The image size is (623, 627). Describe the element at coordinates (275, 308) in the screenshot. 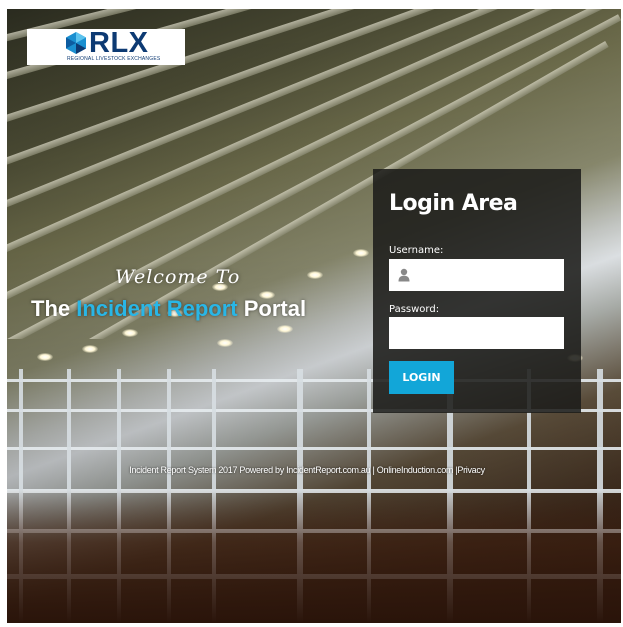

I see `portal-title-suffix: Portal` at that location.